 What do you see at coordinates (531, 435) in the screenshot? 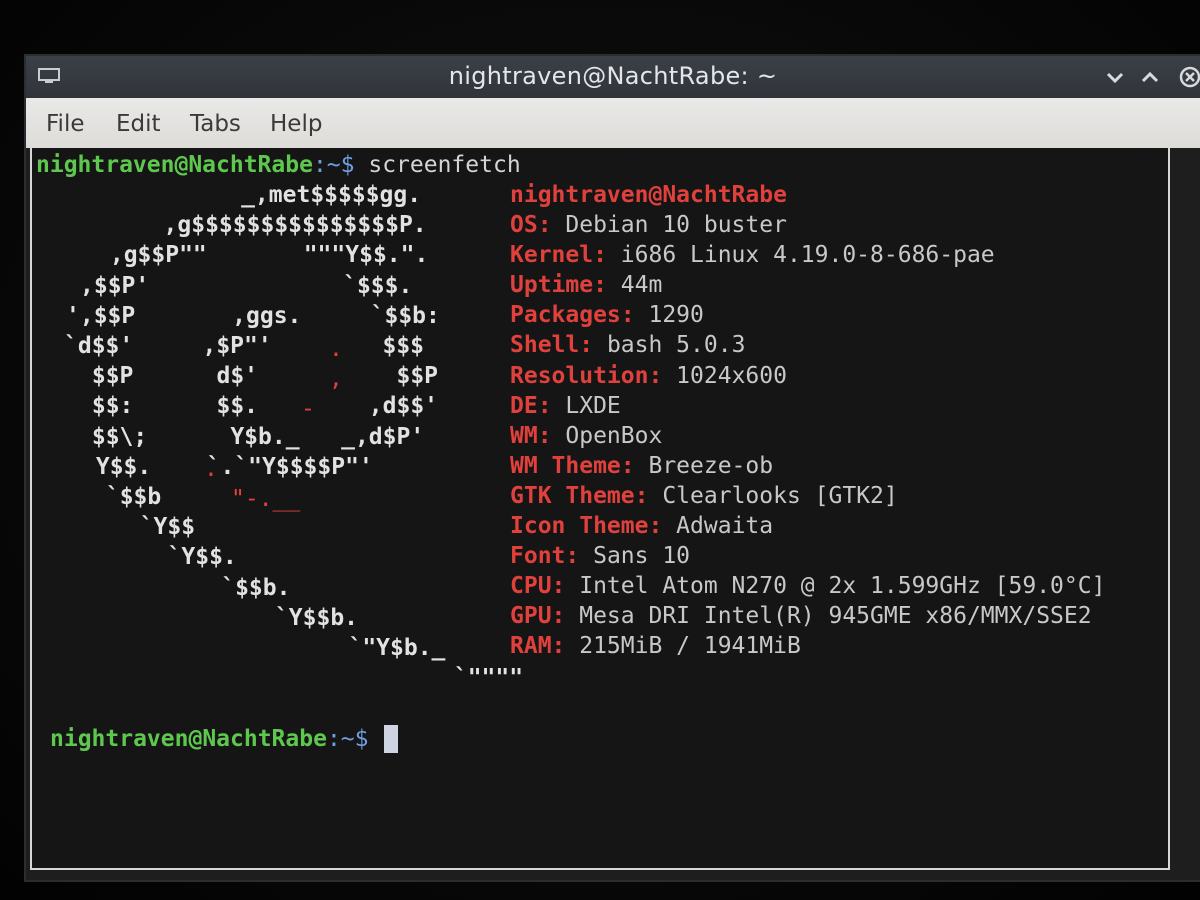
I see `info-label: WM:` at bounding box center [531, 435].